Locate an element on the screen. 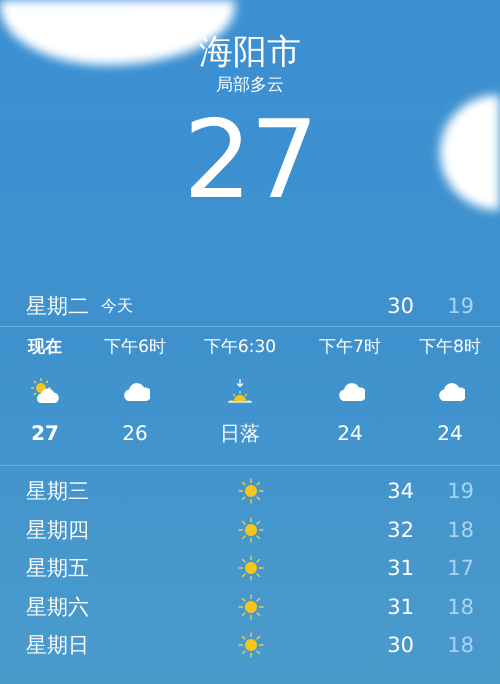 Image resolution: width=500 pixels, height=684 pixels. high-temperature: 34 is located at coordinates (400, 491).